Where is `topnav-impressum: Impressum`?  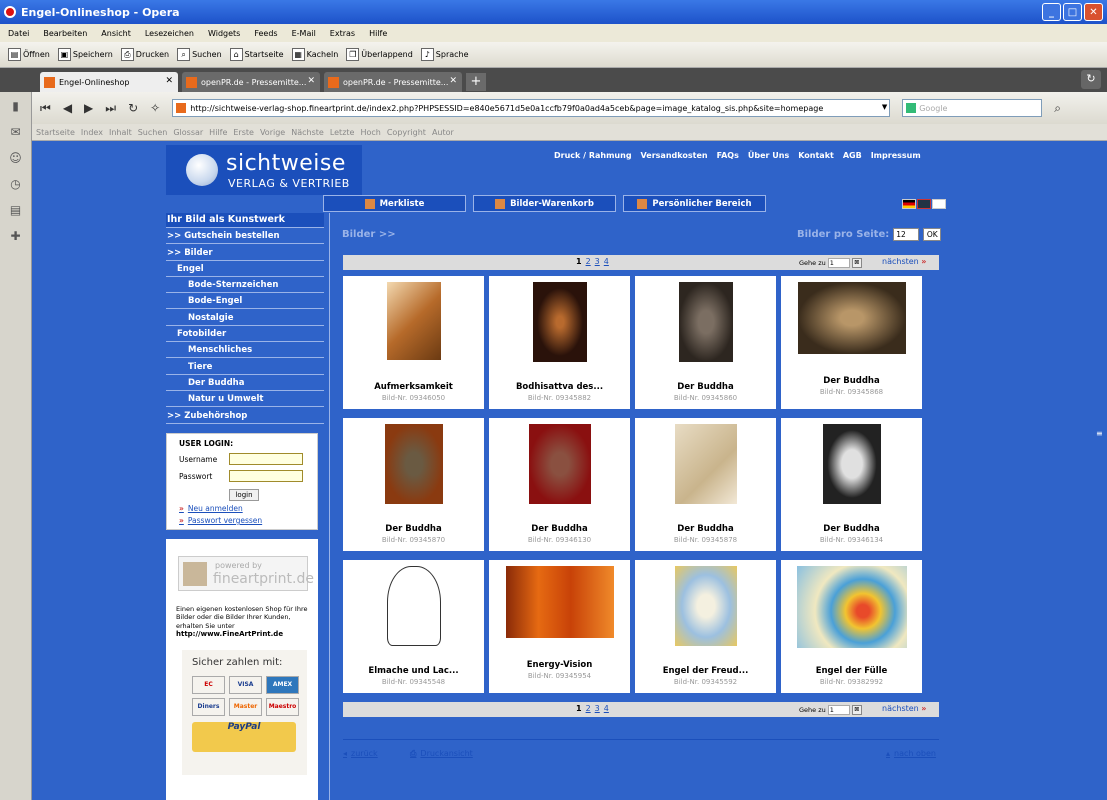
topnav-impressum: Impressum is located at coordinates (896, 155).